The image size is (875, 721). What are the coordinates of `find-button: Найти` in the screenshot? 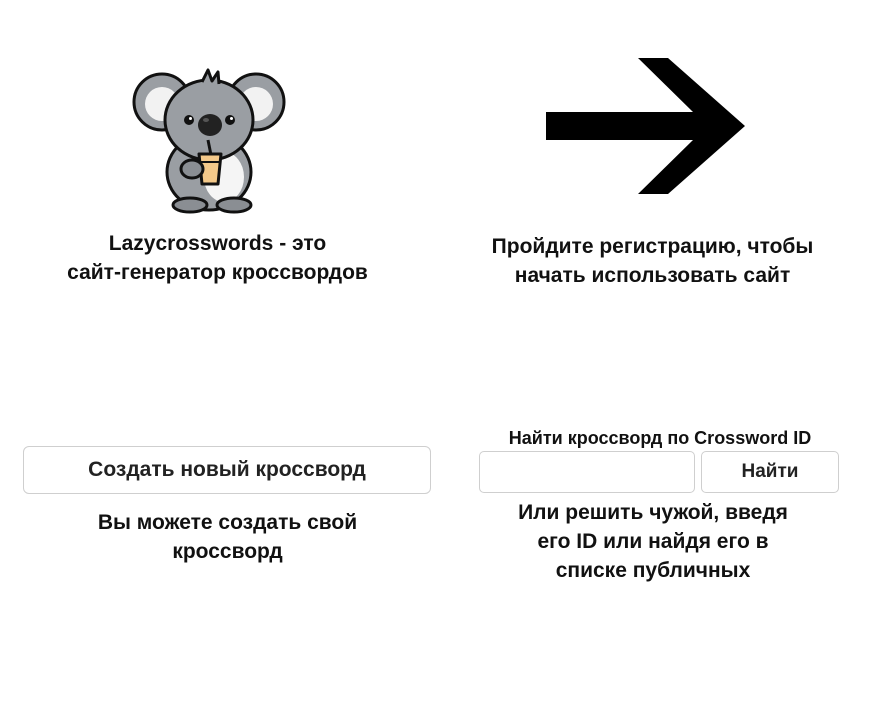 It's located at (770, 472).